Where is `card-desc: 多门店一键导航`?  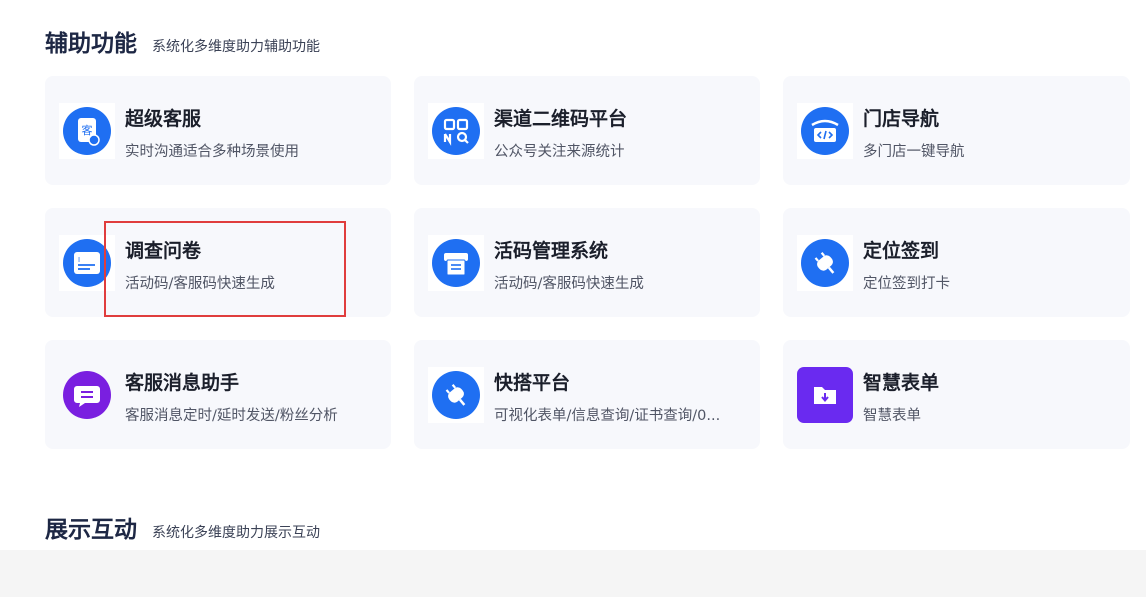 card-desc: 多门店一键导航 is located at coordinates (914, 152).